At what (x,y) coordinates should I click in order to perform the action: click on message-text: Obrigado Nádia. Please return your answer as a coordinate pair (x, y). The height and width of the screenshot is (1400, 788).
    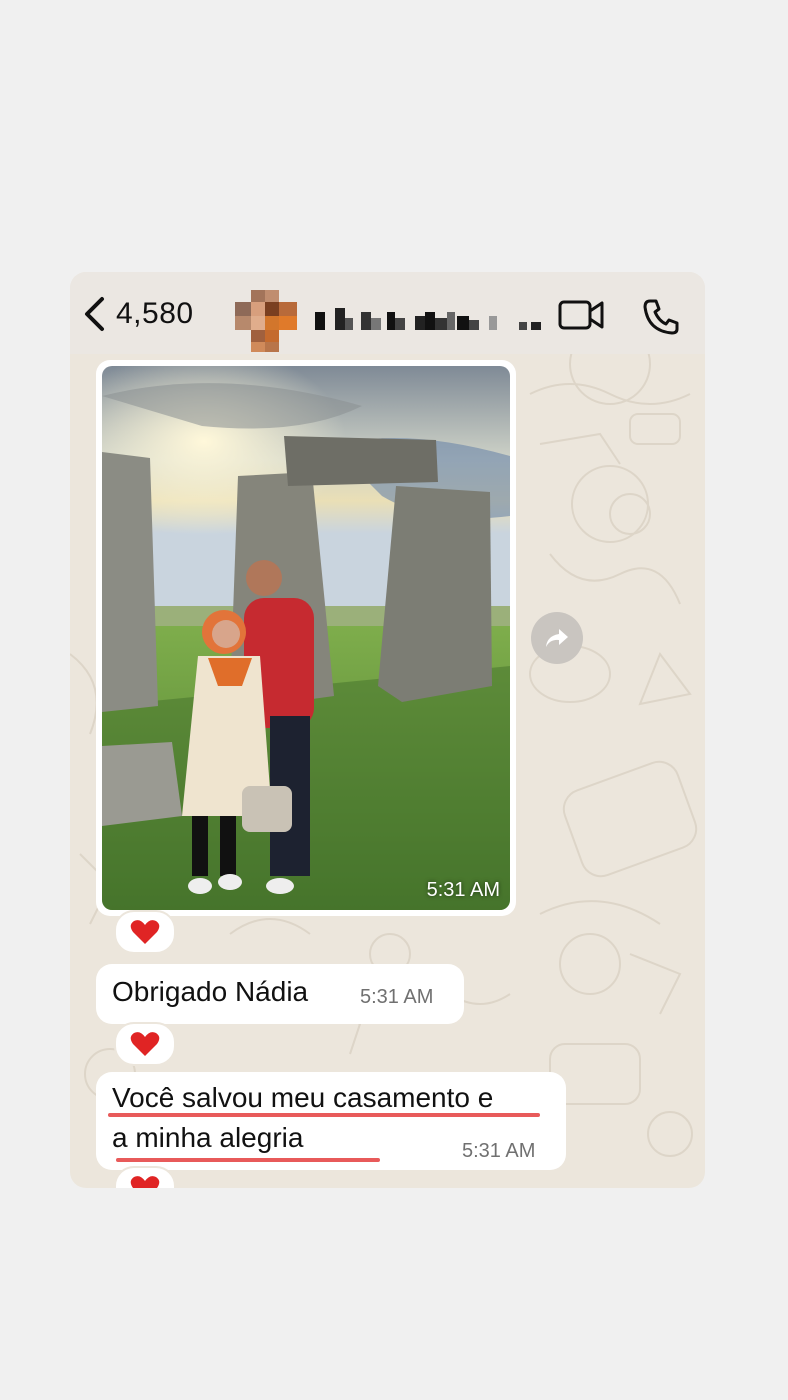
    Looking at the image, I should click on (210, 991).